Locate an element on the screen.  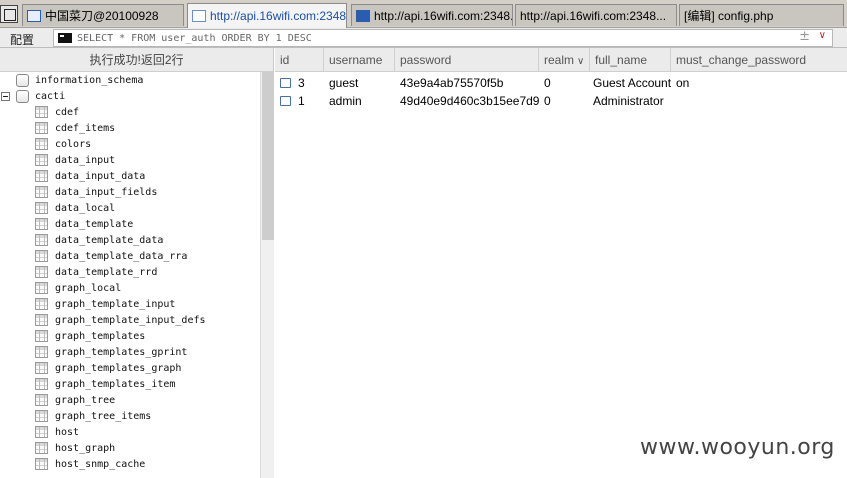
cell-id: 1 is located at coordinates (301, 101).